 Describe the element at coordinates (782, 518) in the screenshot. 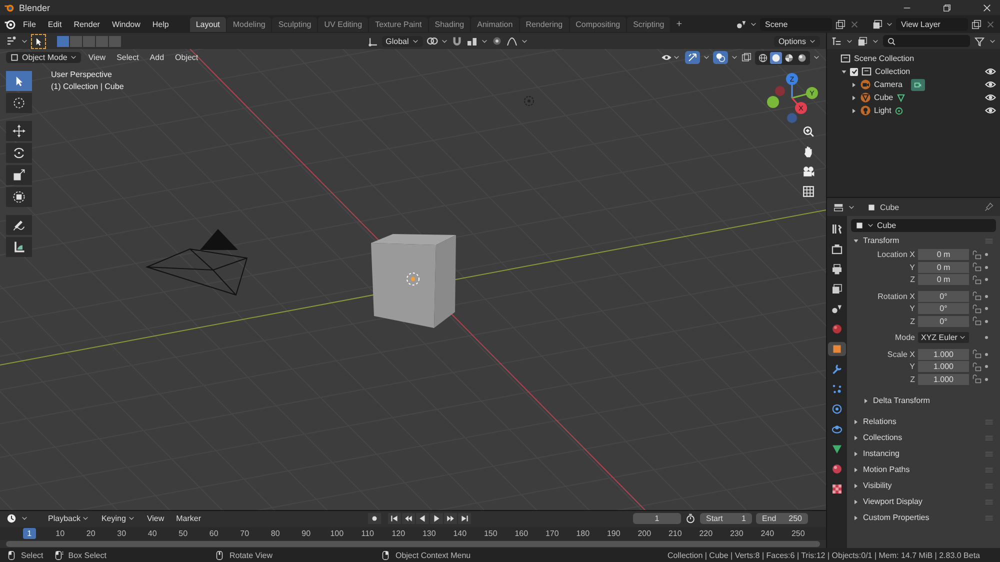

I see `end-frame-field: End 250` at that location.